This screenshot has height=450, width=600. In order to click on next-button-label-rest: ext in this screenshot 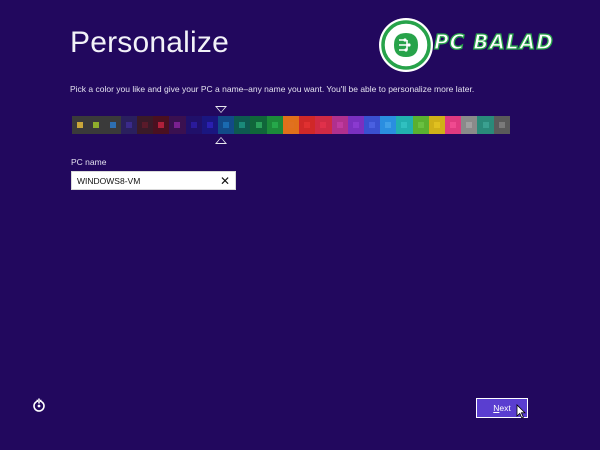, I will do `click(505, 408)`.